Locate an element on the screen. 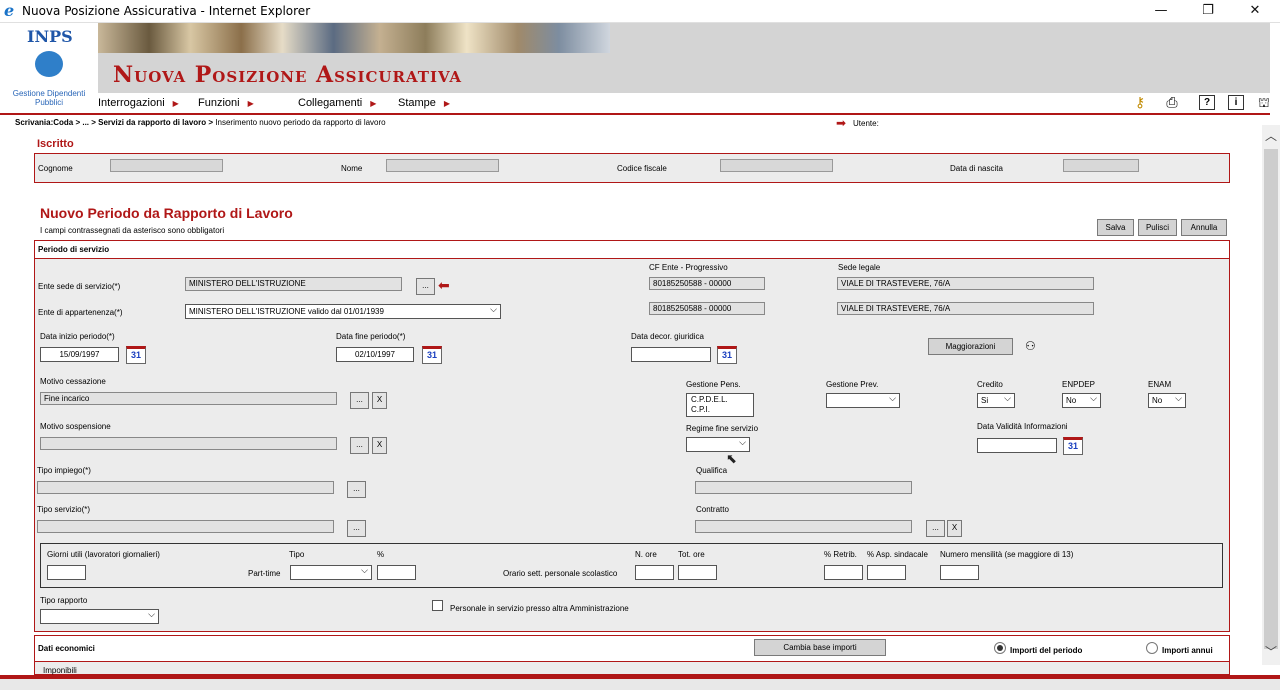 This screenshot has height=690, width=1280. salva-button: Salva is located at coordinates (1115, 227).